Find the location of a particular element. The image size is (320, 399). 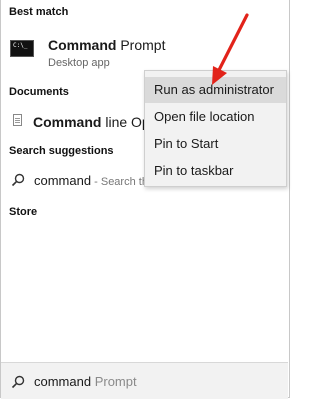

search-box: command Prompt is located at coordinates (144, 380).